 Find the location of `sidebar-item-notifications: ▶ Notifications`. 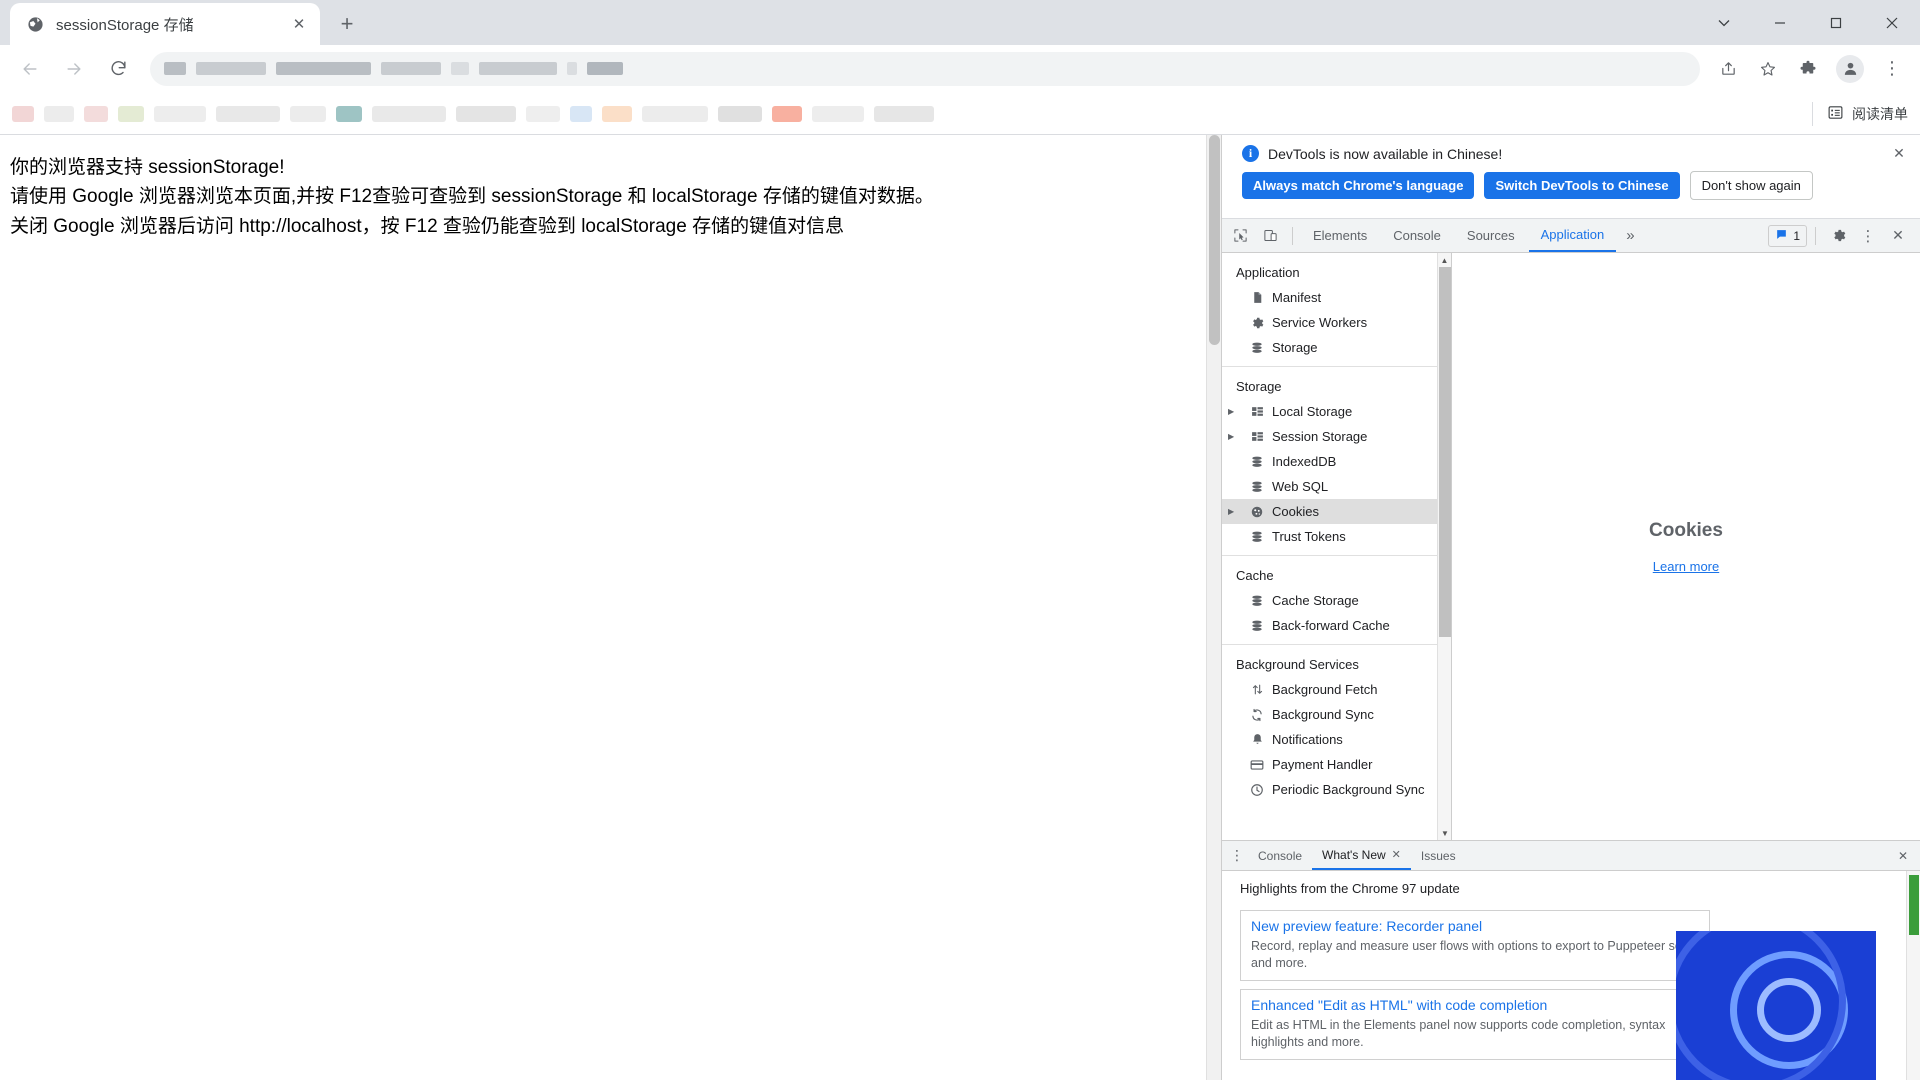

sidebar-item-notifications: ▶ Notifications is located at coordinates (1336, 739).